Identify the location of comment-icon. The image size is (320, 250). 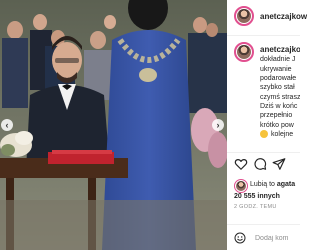
(260, 164).